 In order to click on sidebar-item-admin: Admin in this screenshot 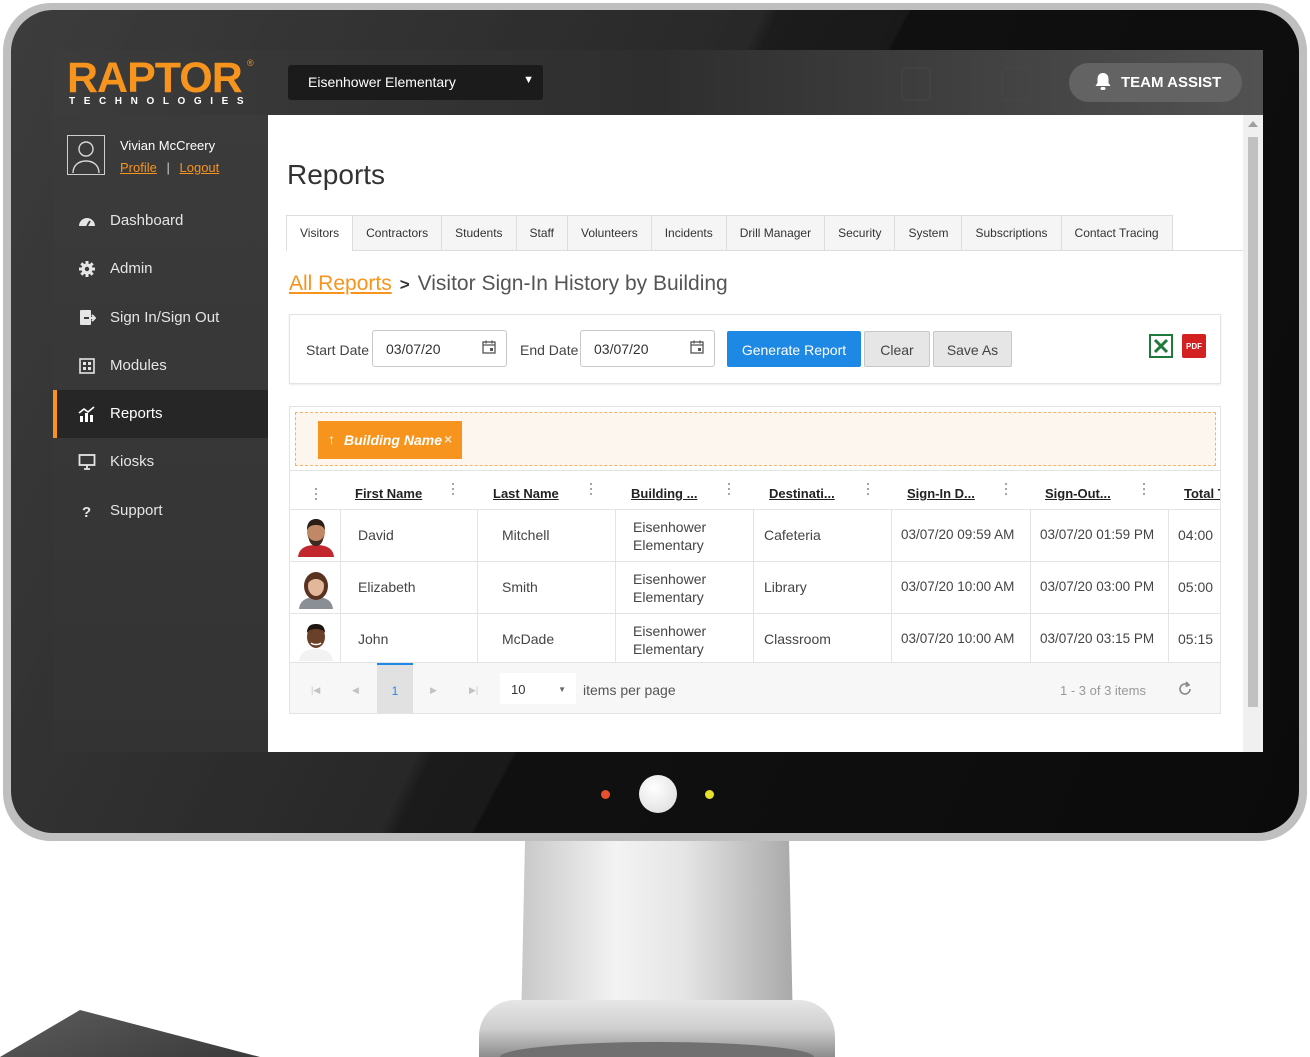, I will do `click(160, 269)`.